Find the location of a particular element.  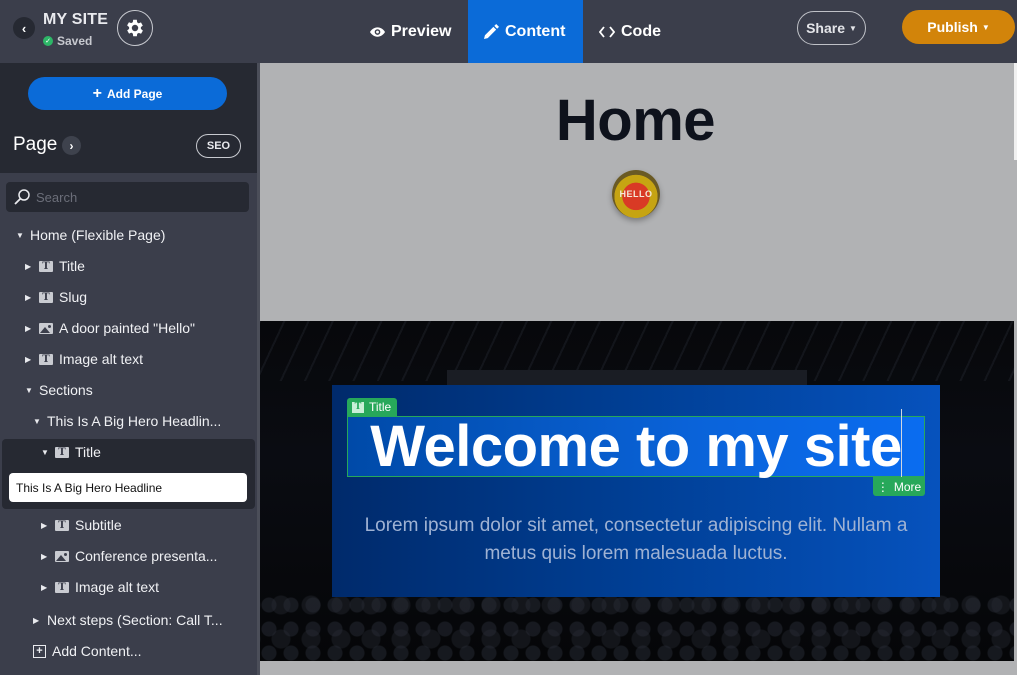

tree-item-label: Home (Flexible Page) is located at coordinates (98, 235).